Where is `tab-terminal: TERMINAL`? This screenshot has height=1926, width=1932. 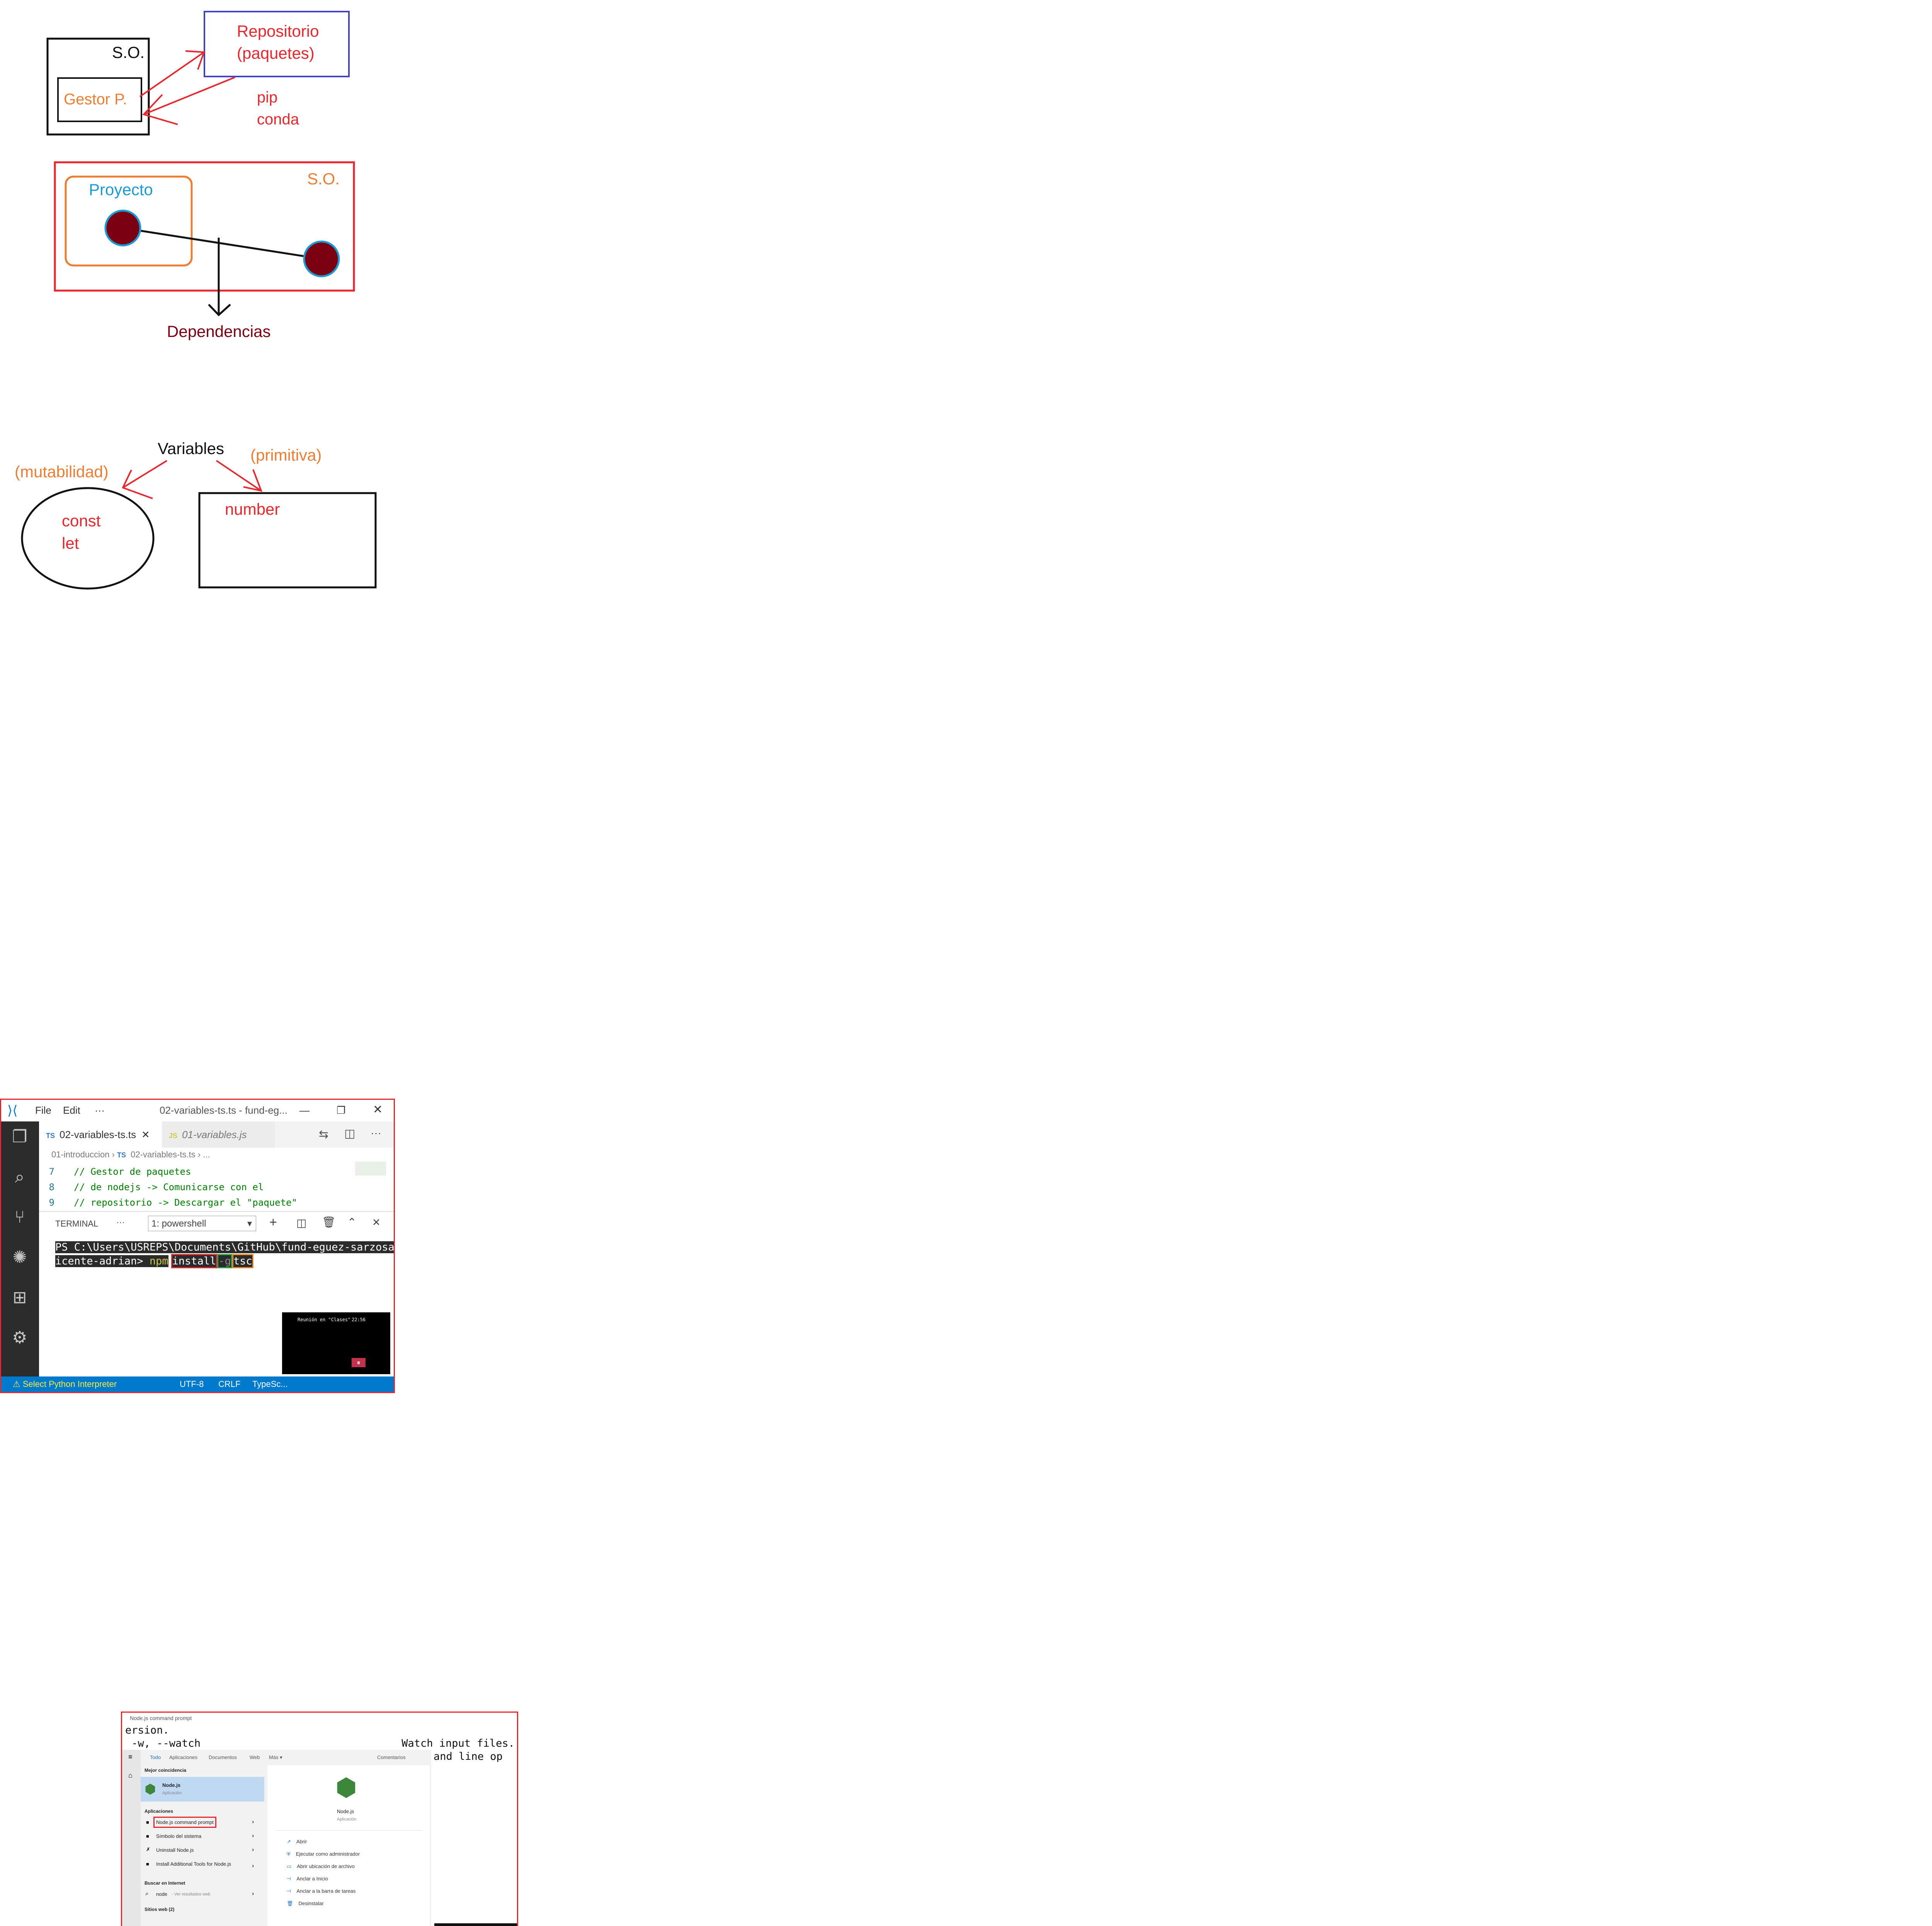 tab-terminal: TERMINAL is located at coordinates (77, 1224).